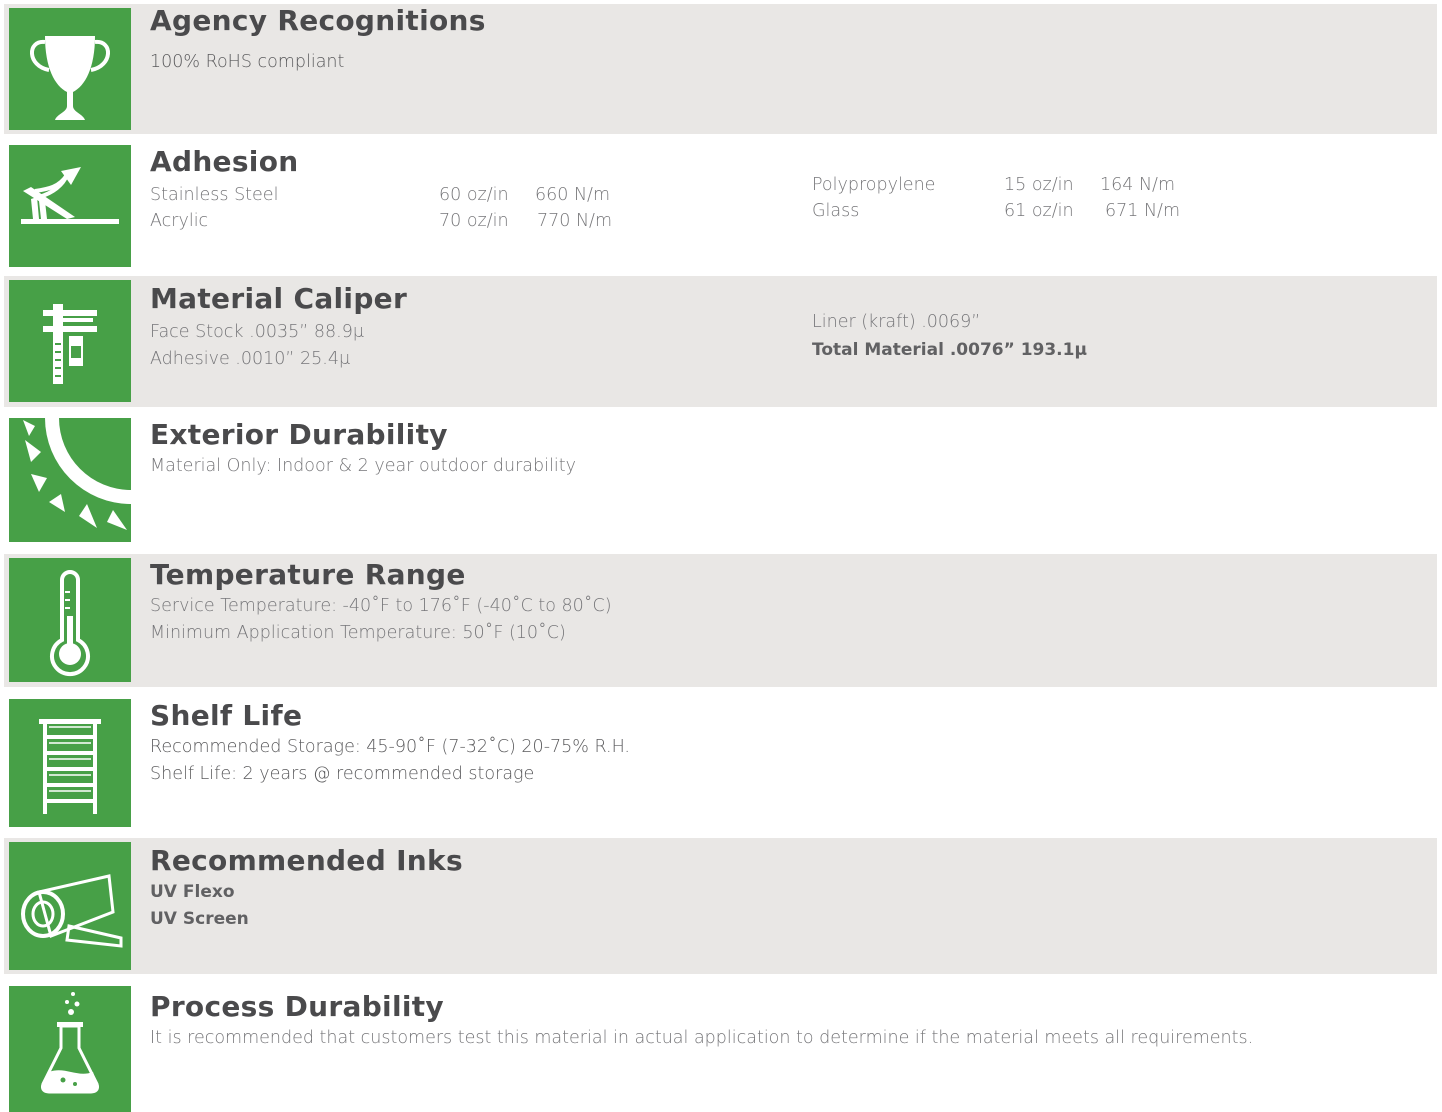 The image size is (1442, 1112). I want to click on caliper-line-3: Liner (kraft) .0069”, so click(896, 322).